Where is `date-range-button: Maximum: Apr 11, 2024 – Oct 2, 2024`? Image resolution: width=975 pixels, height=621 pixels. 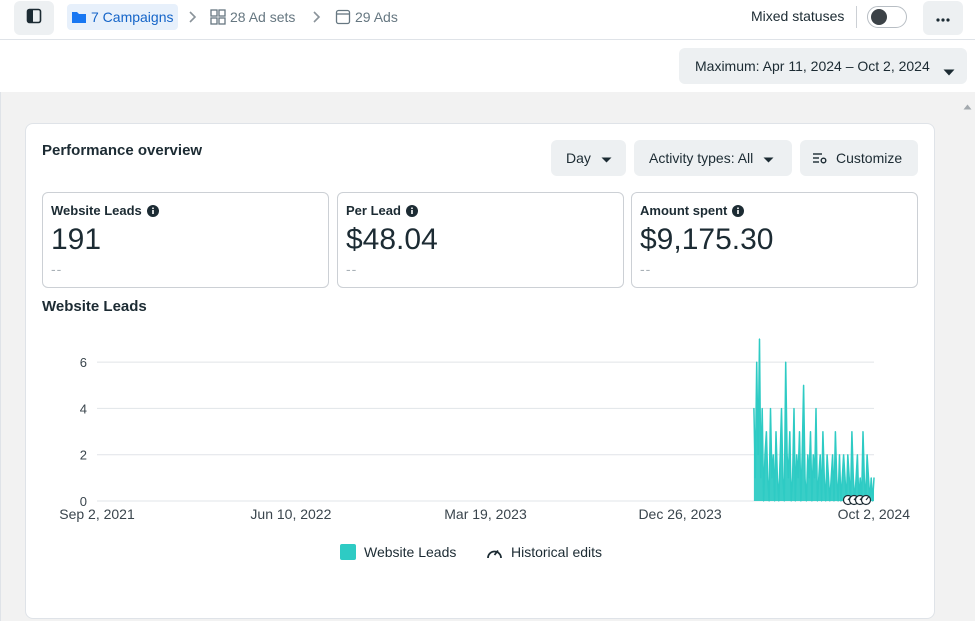
date-range-button: Maximum: Apr 11, 2024 – Oct 2, 2024 is located at coordinates (823, 66).